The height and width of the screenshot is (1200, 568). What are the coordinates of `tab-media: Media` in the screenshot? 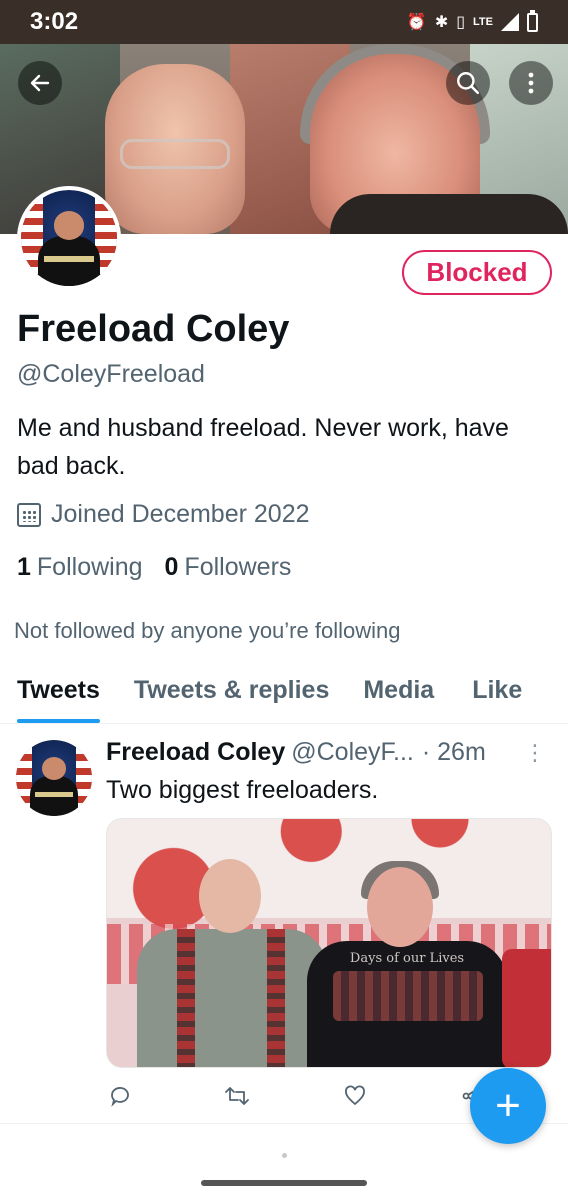 It's located at (398, 692).